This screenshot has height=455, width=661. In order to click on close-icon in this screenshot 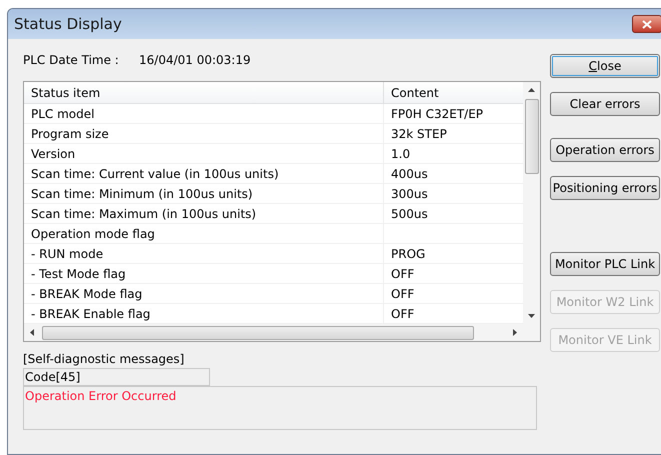, I will do `click(647, 24)`.